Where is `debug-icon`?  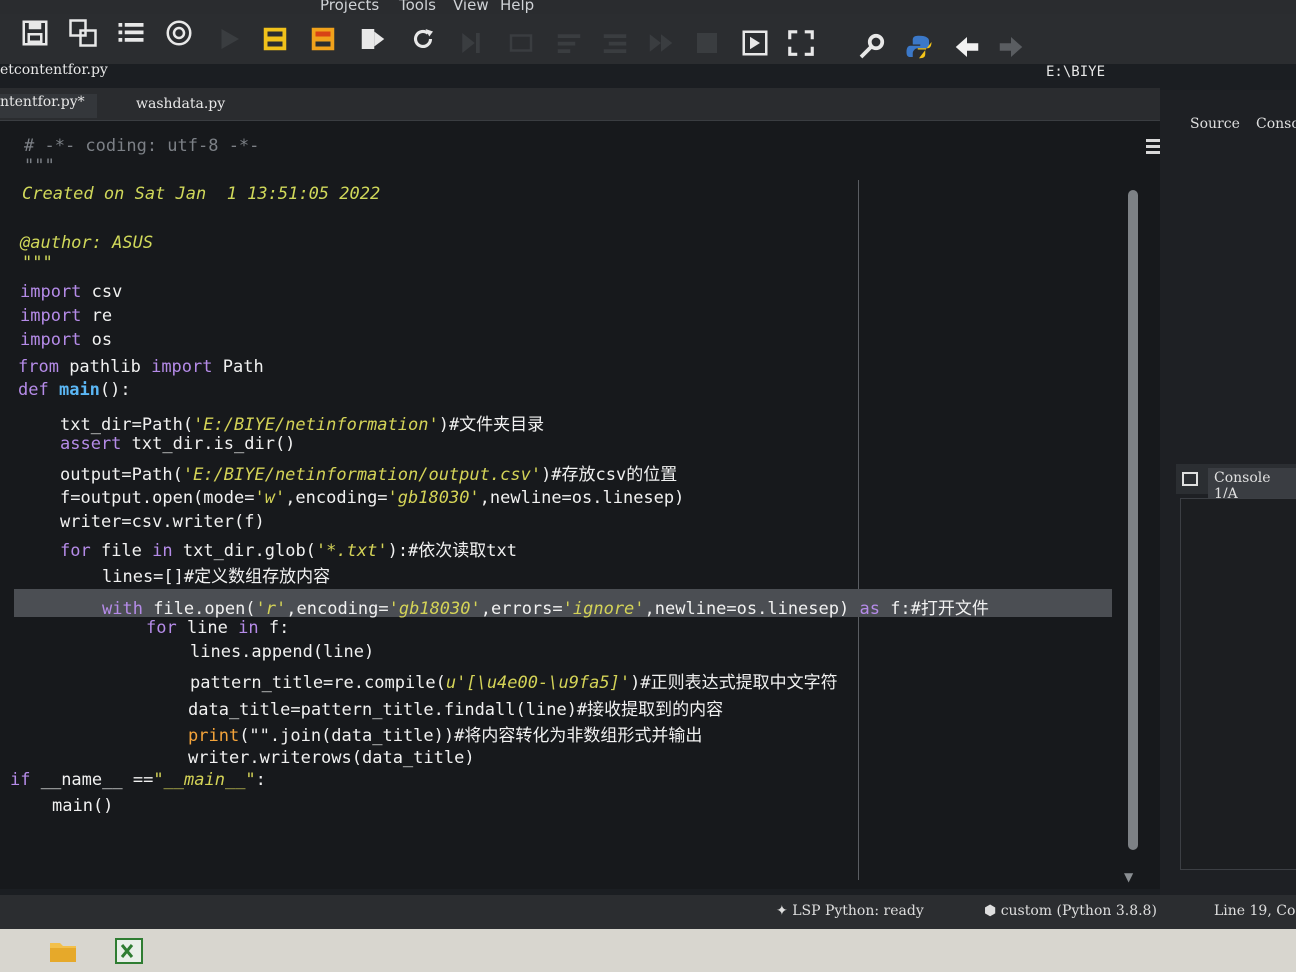 debug-icon is located at coordinates (471, 43).